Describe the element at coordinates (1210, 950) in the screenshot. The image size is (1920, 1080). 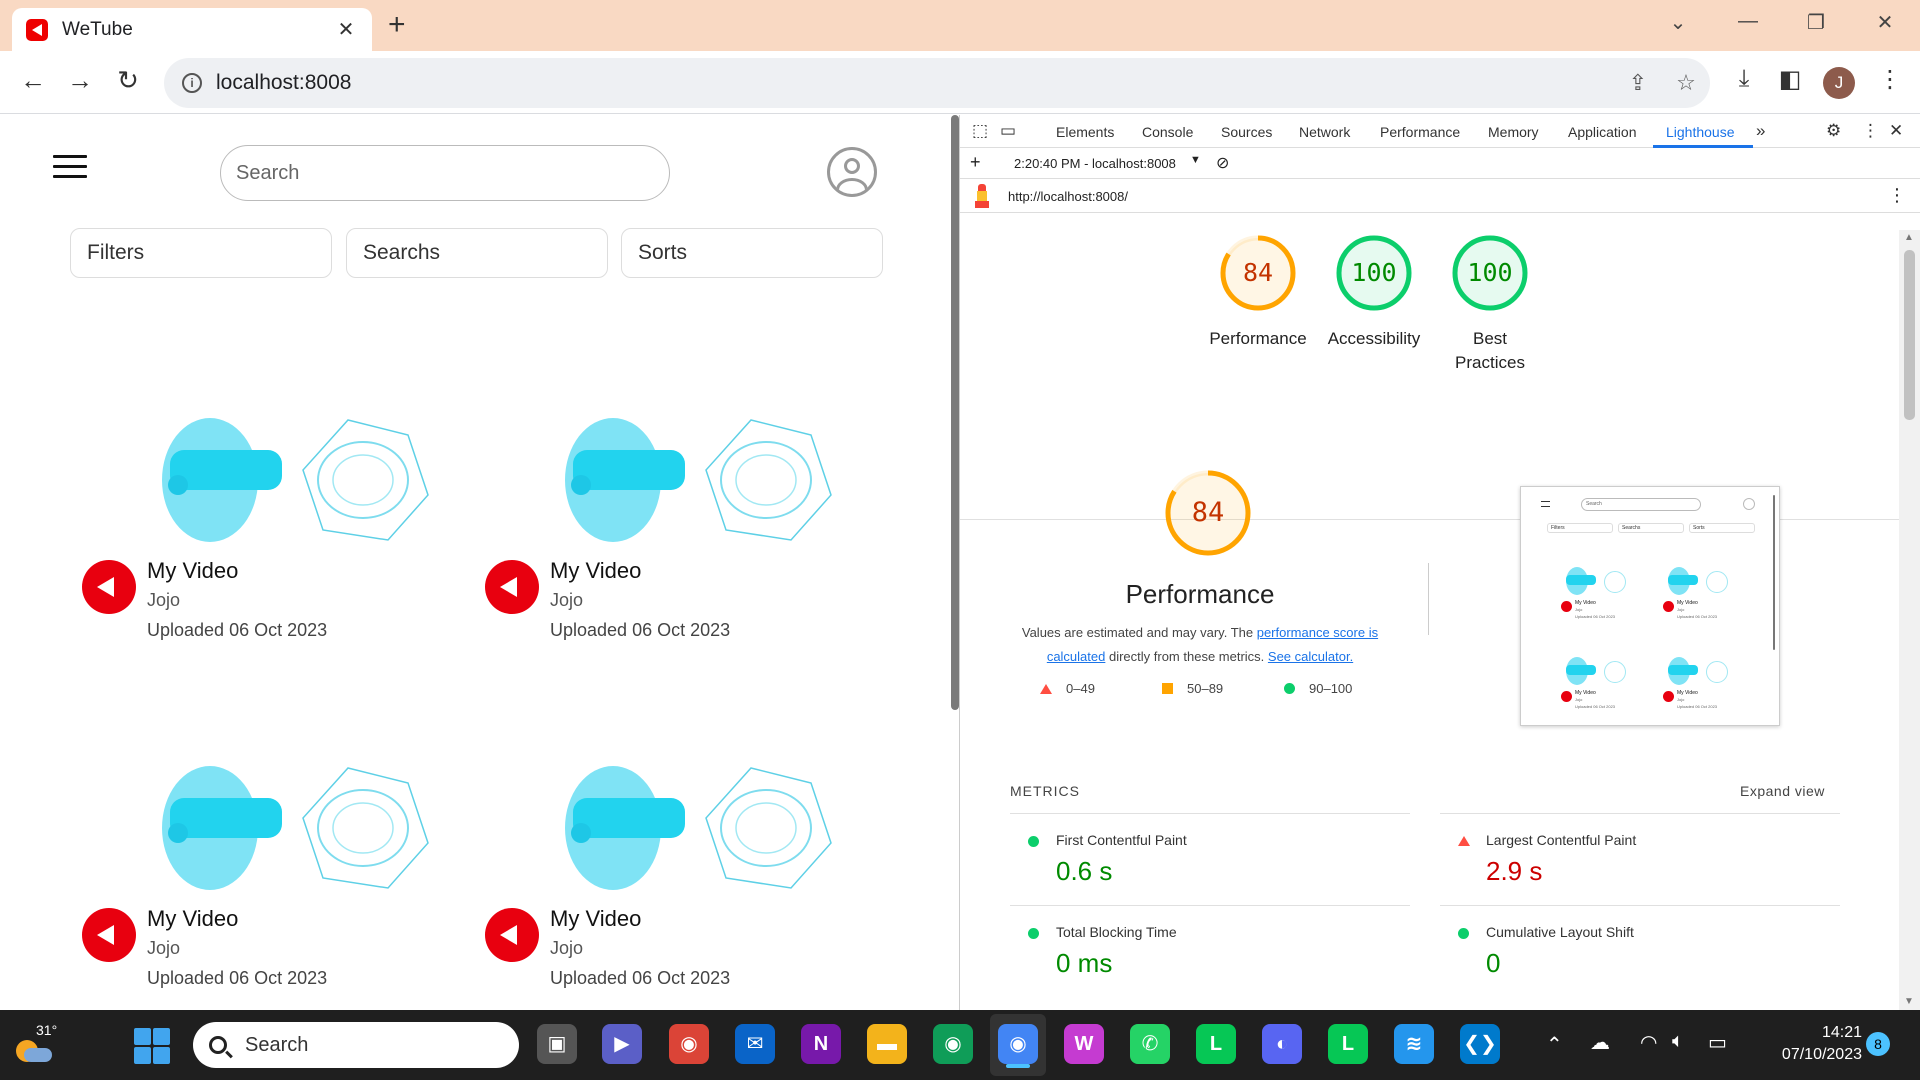
I see `metric-total-blocking-time: Total Blocking Time 0 ms` at that location.